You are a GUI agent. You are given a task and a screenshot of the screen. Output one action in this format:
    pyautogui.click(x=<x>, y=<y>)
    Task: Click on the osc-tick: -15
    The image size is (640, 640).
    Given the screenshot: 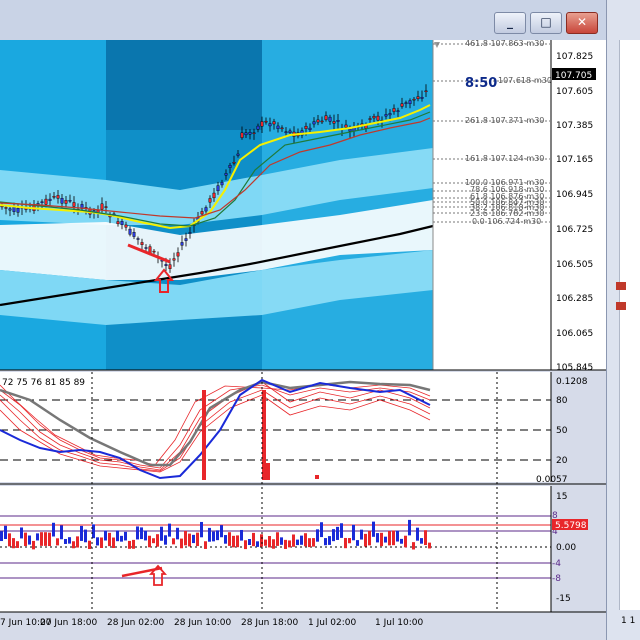 What is the action you would take?
    pyautogui.click(x=563, y=599)
    